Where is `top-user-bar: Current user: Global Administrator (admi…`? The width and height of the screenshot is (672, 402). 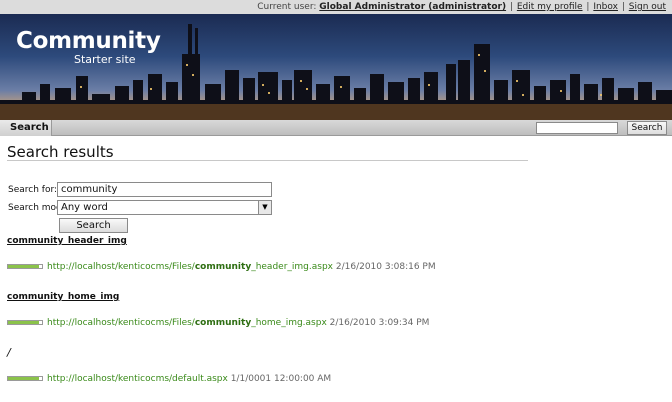 top-user-bar: Current user: Global Administrator (admi… is located at coordinates (336, 7).